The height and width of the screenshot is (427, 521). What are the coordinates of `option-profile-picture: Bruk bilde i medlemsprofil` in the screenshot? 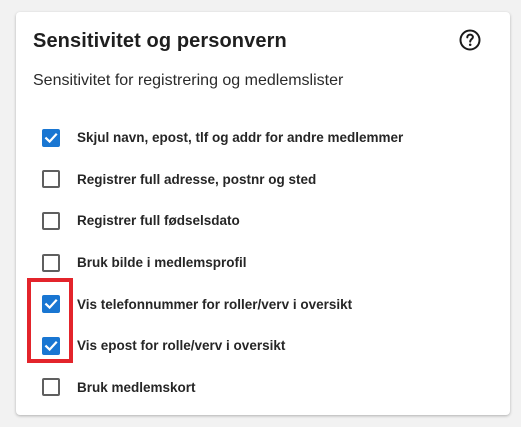 It's located at (272, 263).